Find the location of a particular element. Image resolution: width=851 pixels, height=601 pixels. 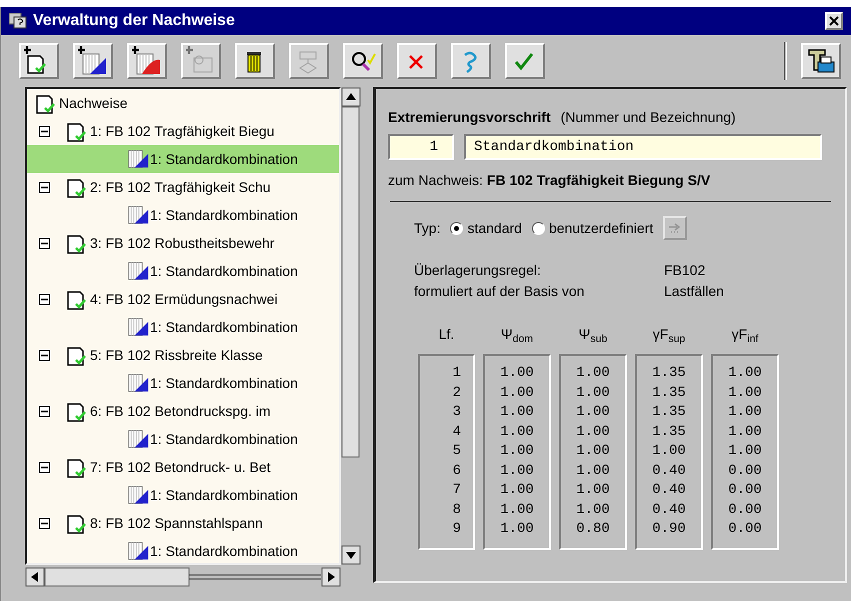

table-cell-text: 6 is located at coordinates (456, 471).